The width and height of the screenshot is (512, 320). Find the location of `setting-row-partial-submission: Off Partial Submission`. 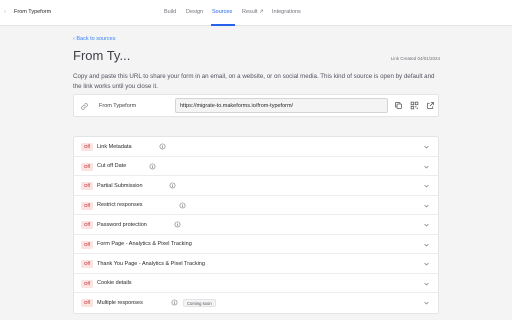

setting-row-partial-submission: Off Partial Submission is located at coordinates (256, 186).